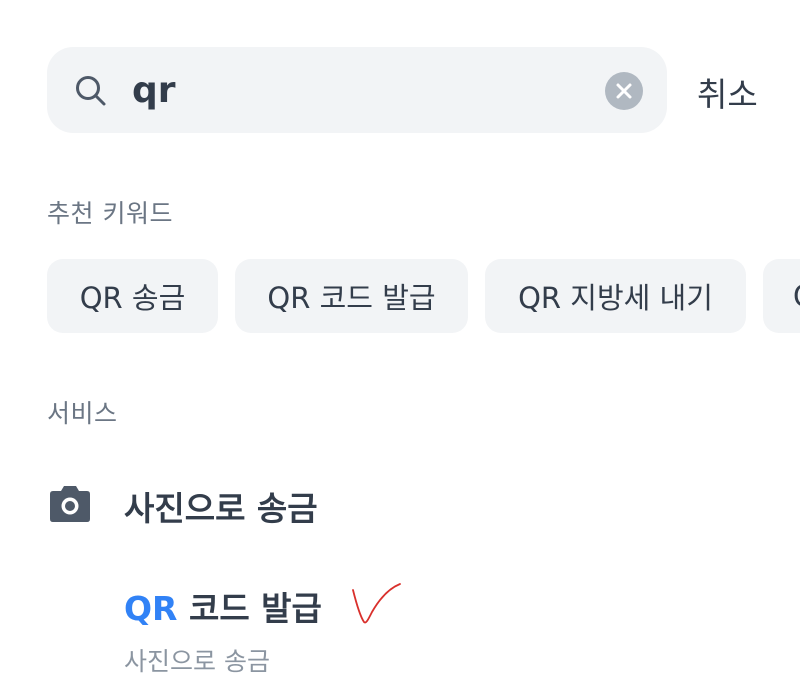 The height and width of the screenshot is (692, 800). Describe the element at coordinates (249, 608) in the screenshot. I see `service-item-label-rest: 코드 발급` at that location.